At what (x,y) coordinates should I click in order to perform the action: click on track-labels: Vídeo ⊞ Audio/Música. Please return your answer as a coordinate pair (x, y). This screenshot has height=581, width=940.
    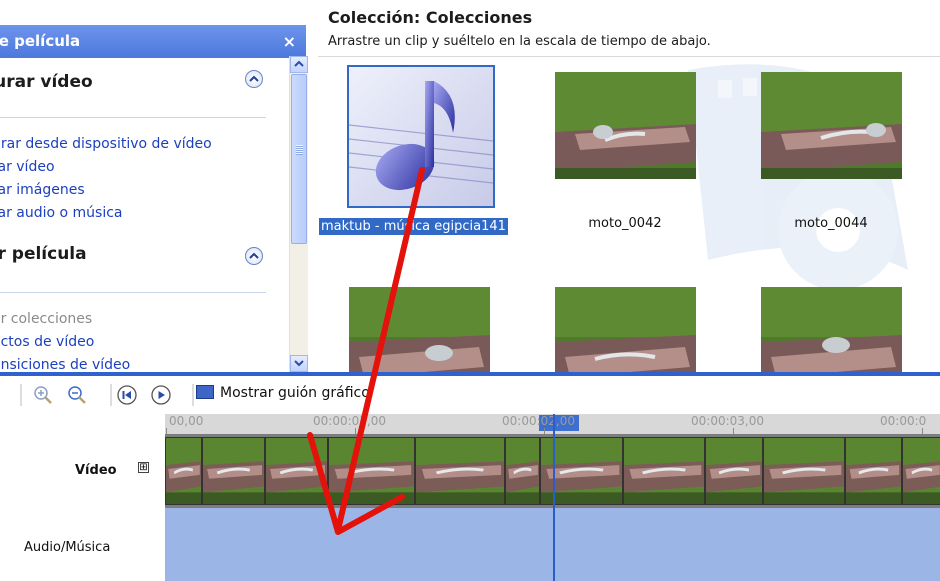
    Looking at the image, I should click on (82, 507).